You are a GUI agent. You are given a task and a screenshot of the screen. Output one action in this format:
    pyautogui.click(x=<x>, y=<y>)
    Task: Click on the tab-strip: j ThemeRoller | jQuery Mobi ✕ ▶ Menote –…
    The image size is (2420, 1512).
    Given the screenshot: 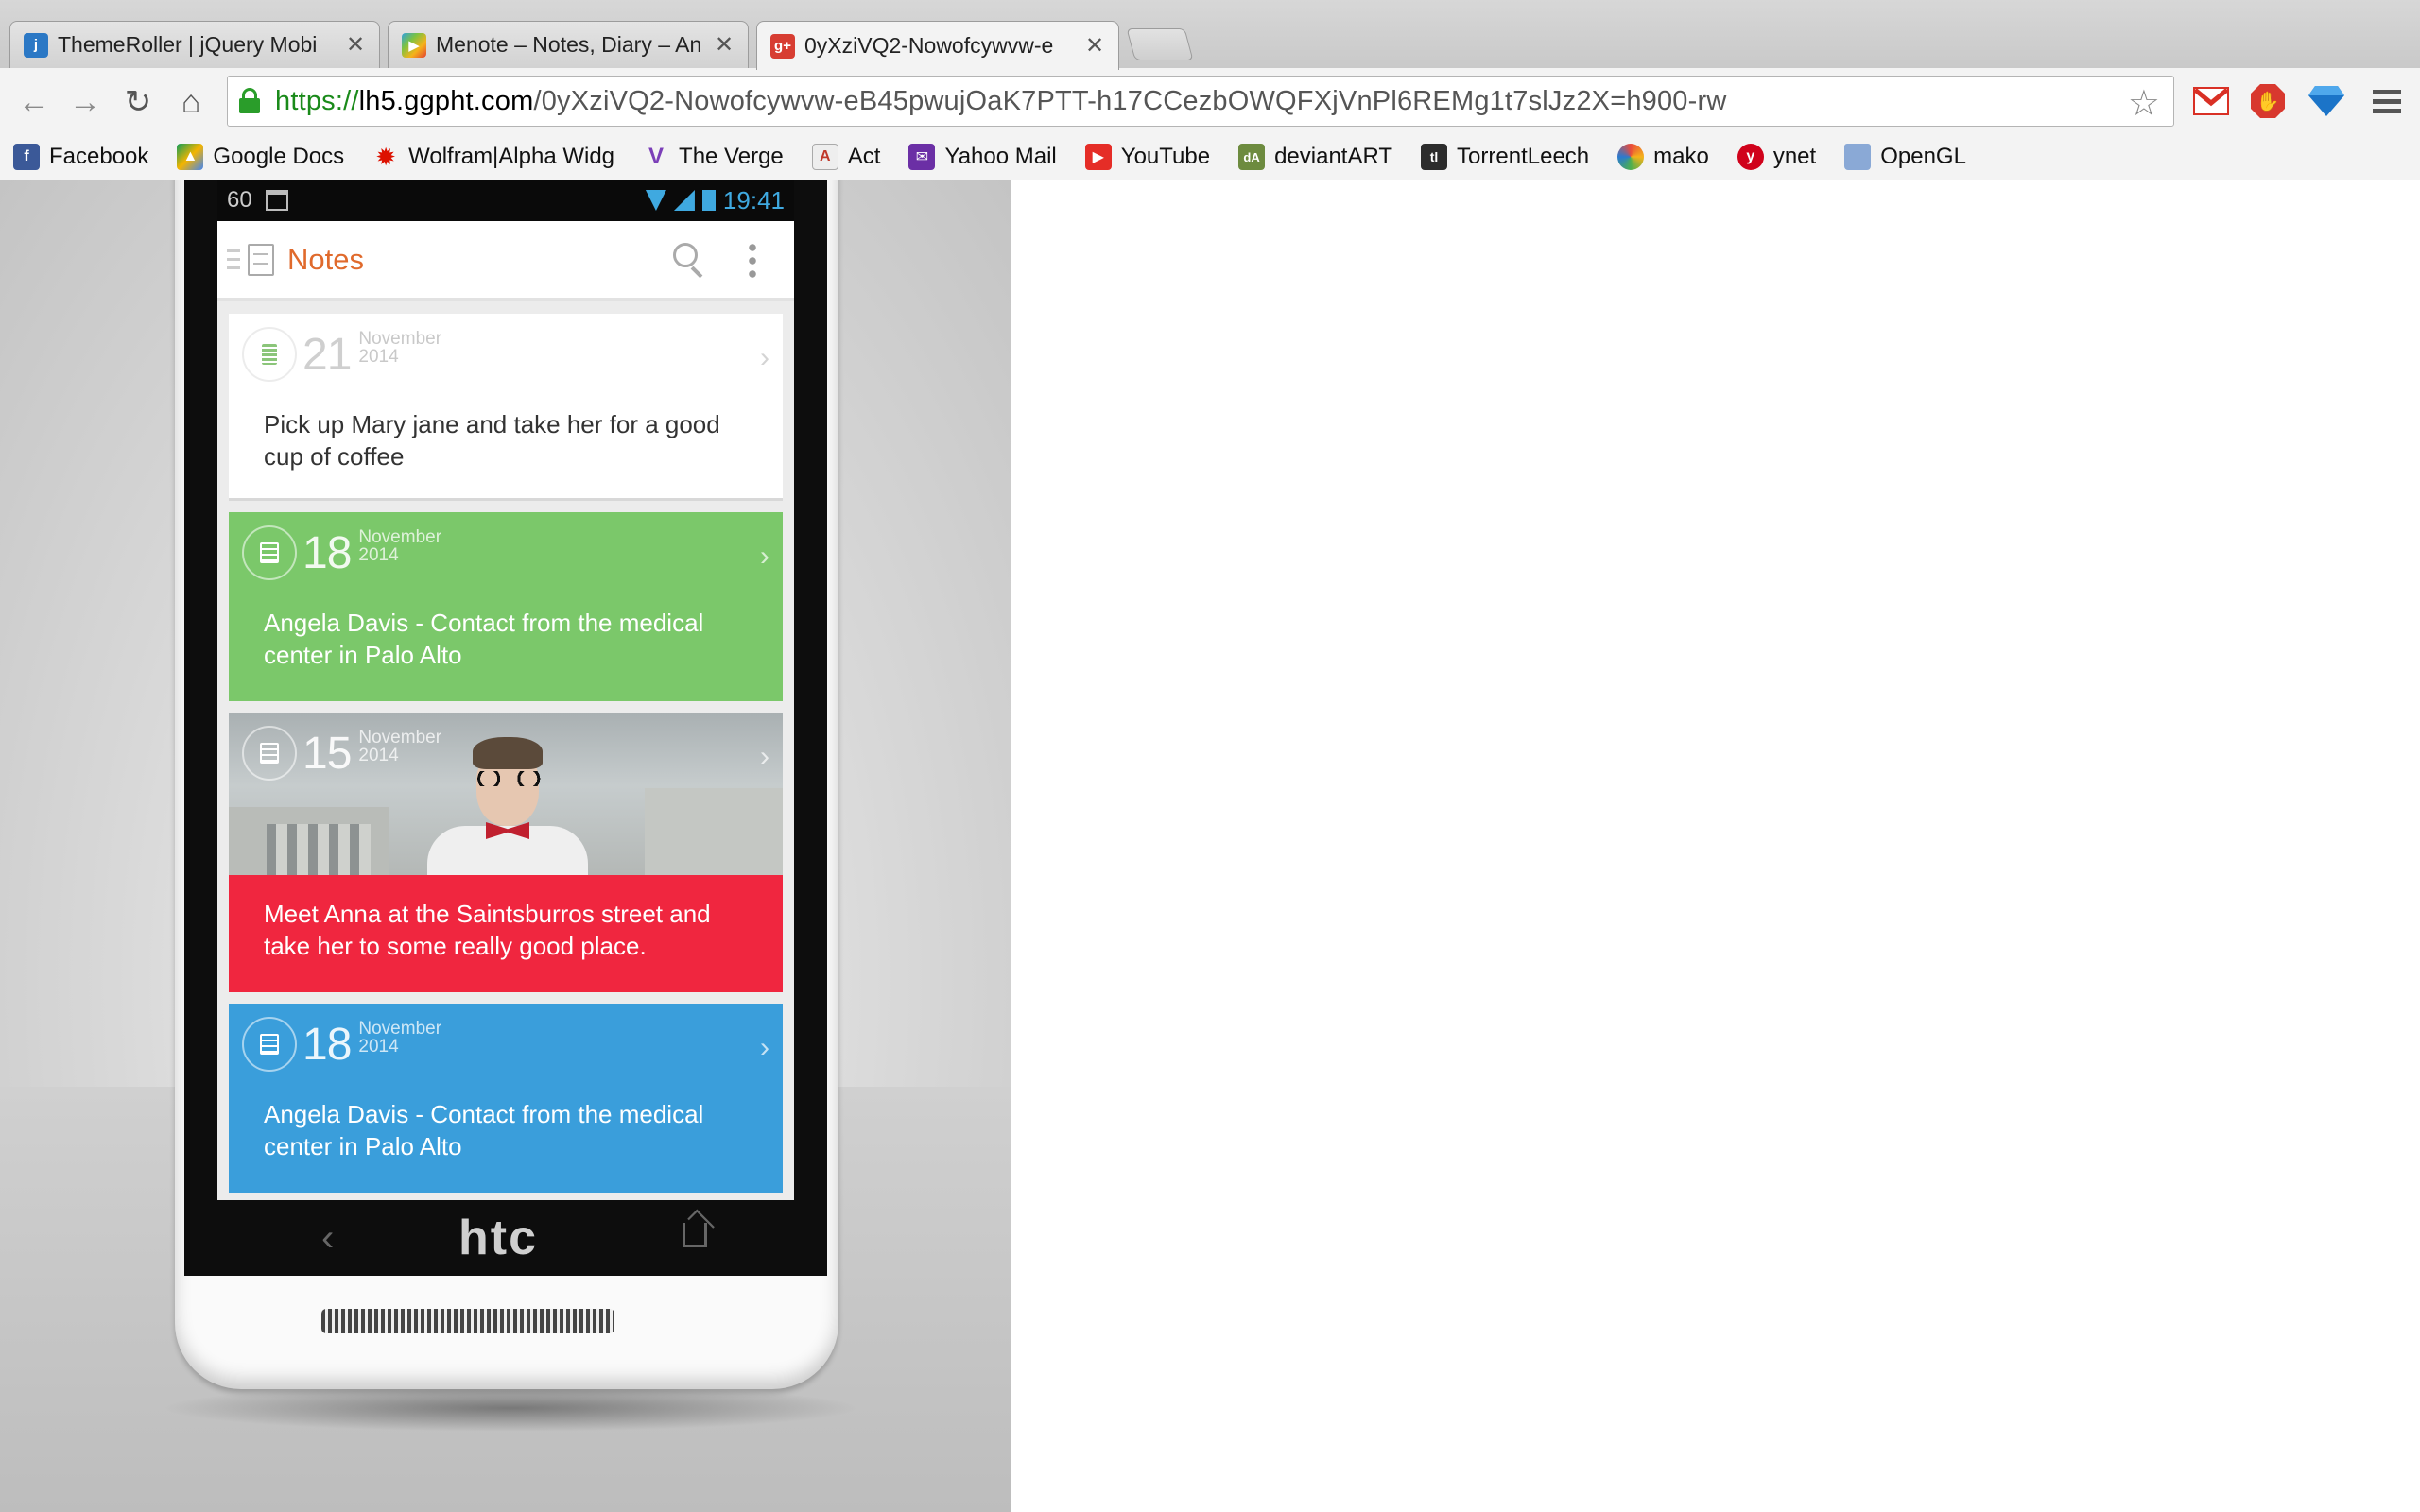 What is the action you would take?
    pyautogui.click(x=1210, y=35)
    